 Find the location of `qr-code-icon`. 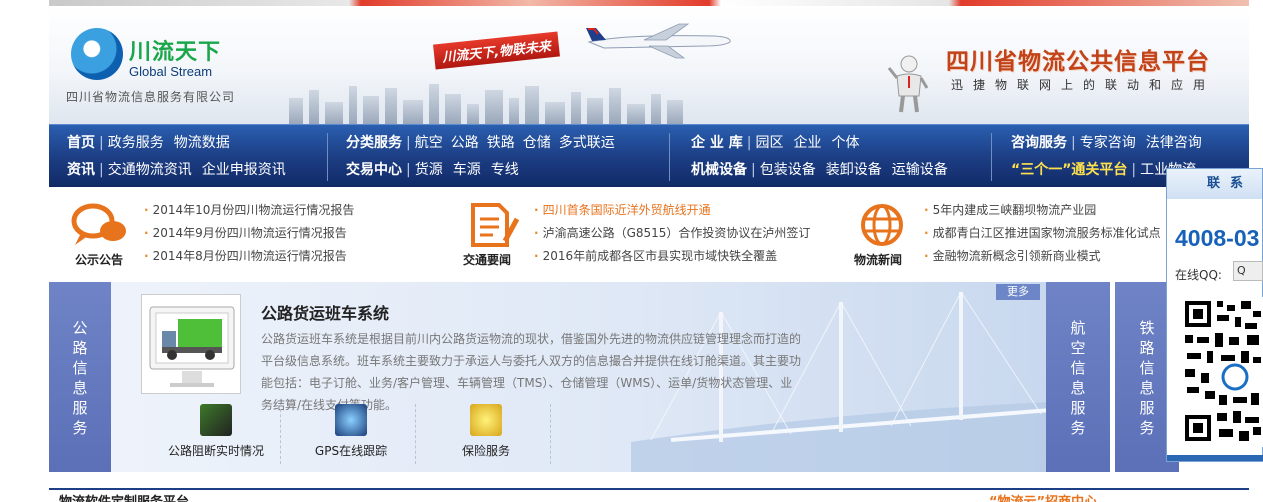

qr-code-icon is located at coordinates (1223, 372).